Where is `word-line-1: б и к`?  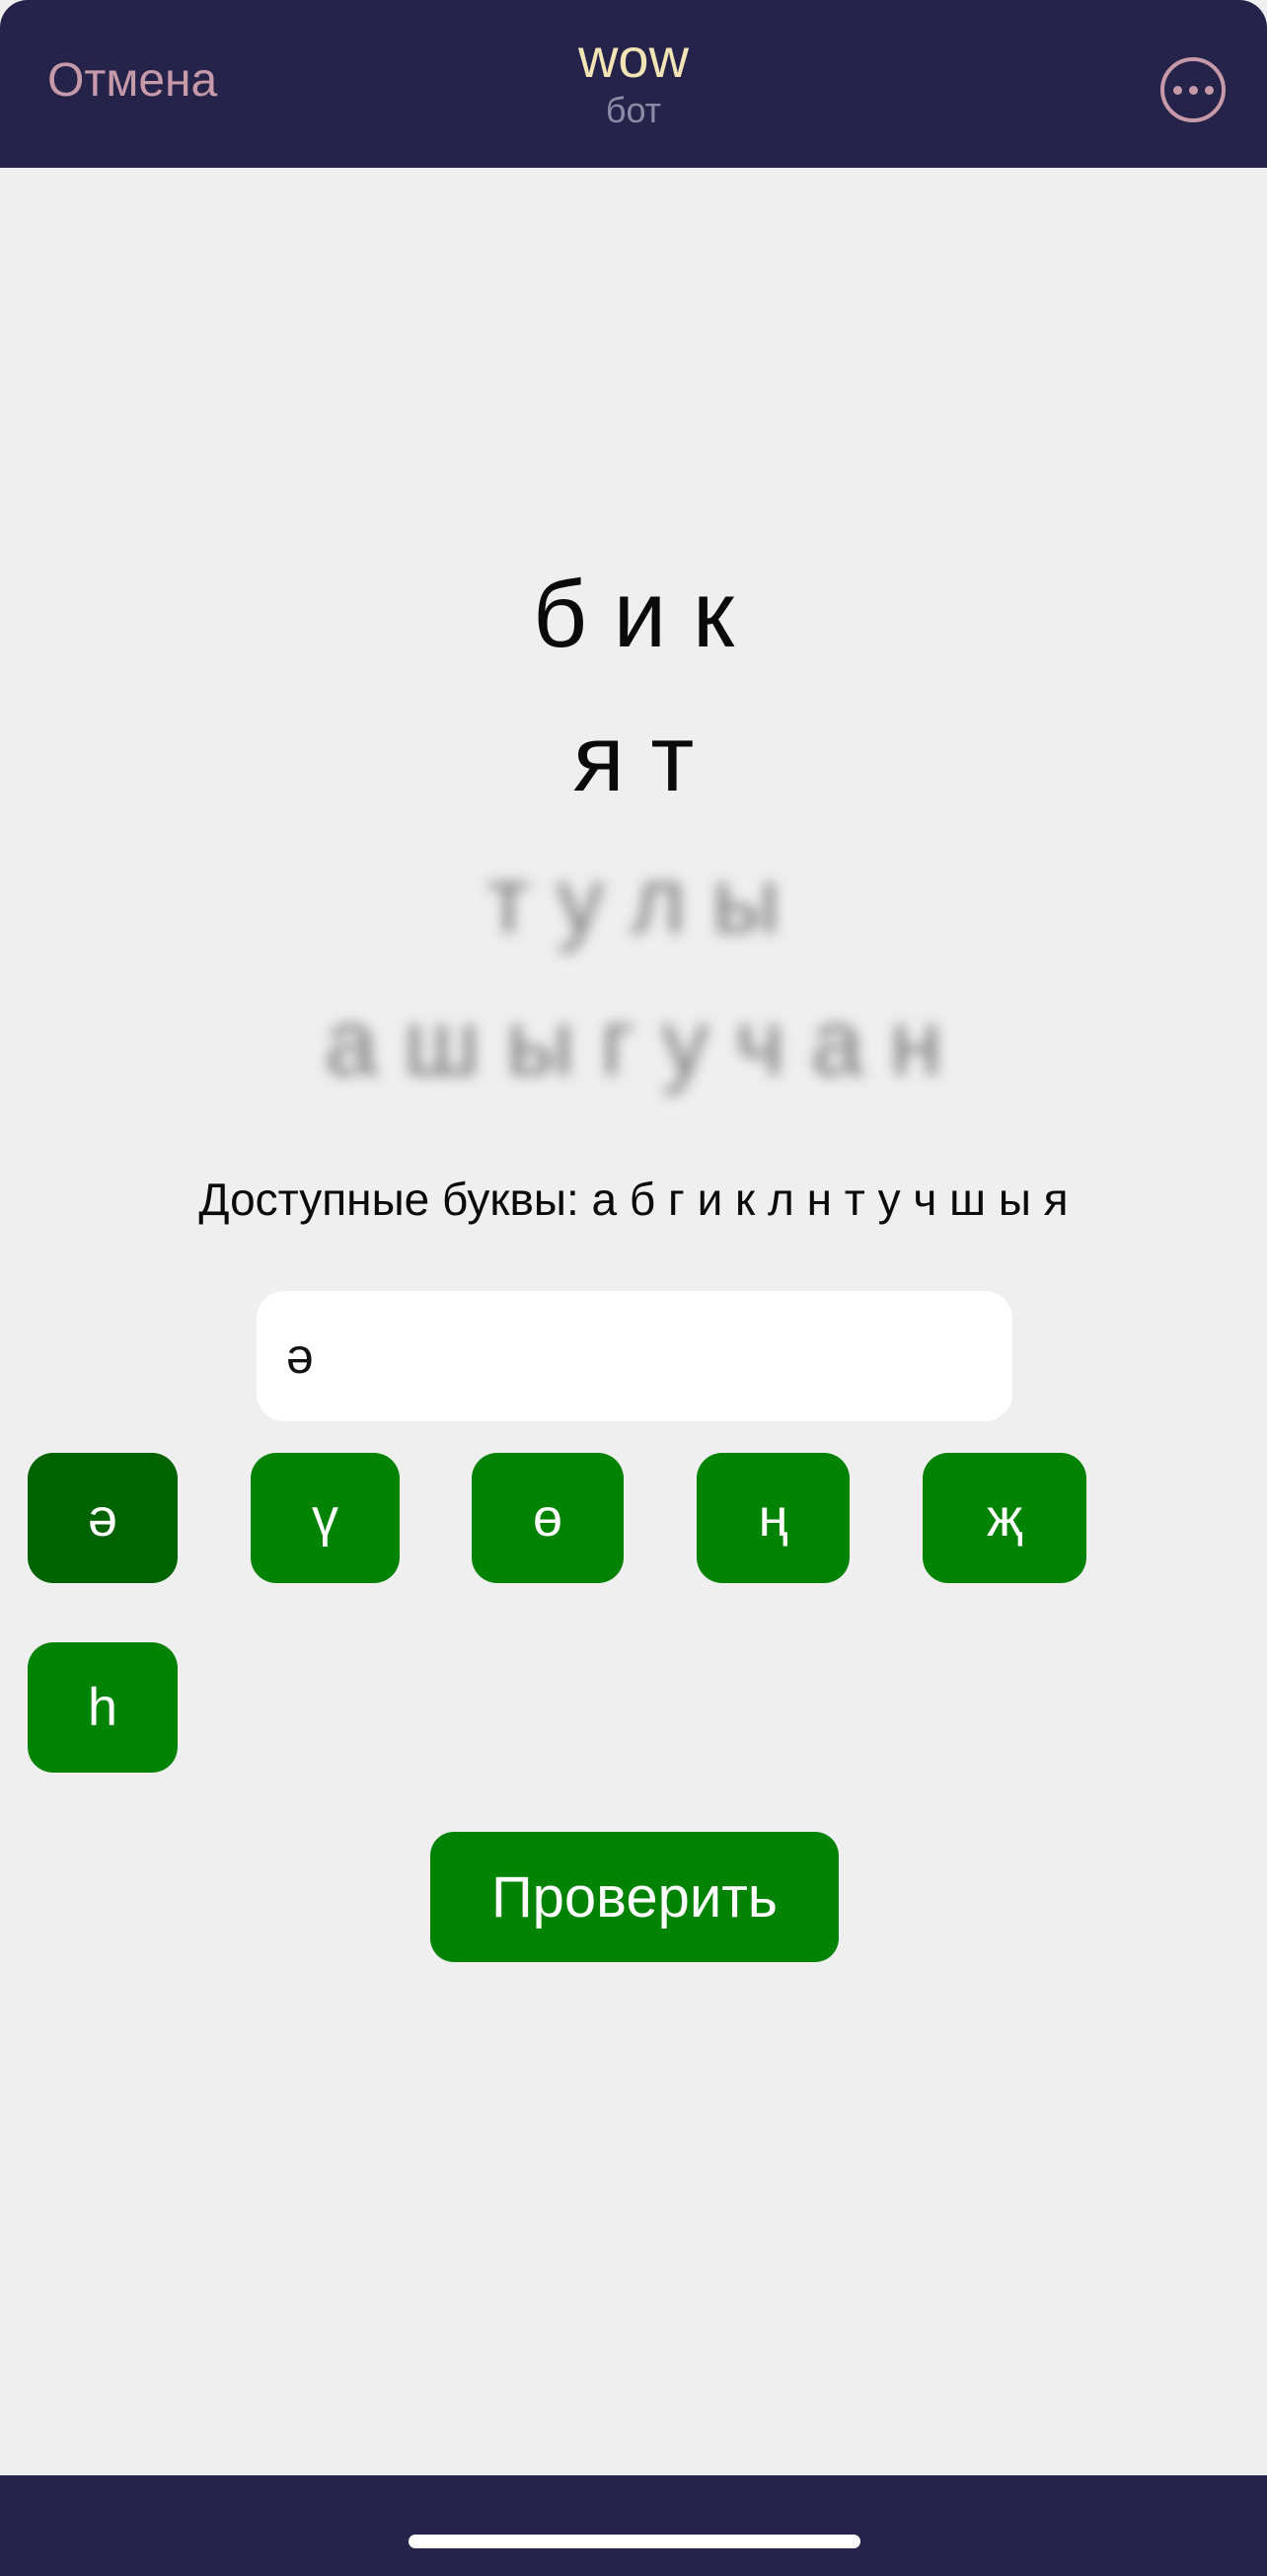 word-line-1: б и к is located at coordinates (633, 614).